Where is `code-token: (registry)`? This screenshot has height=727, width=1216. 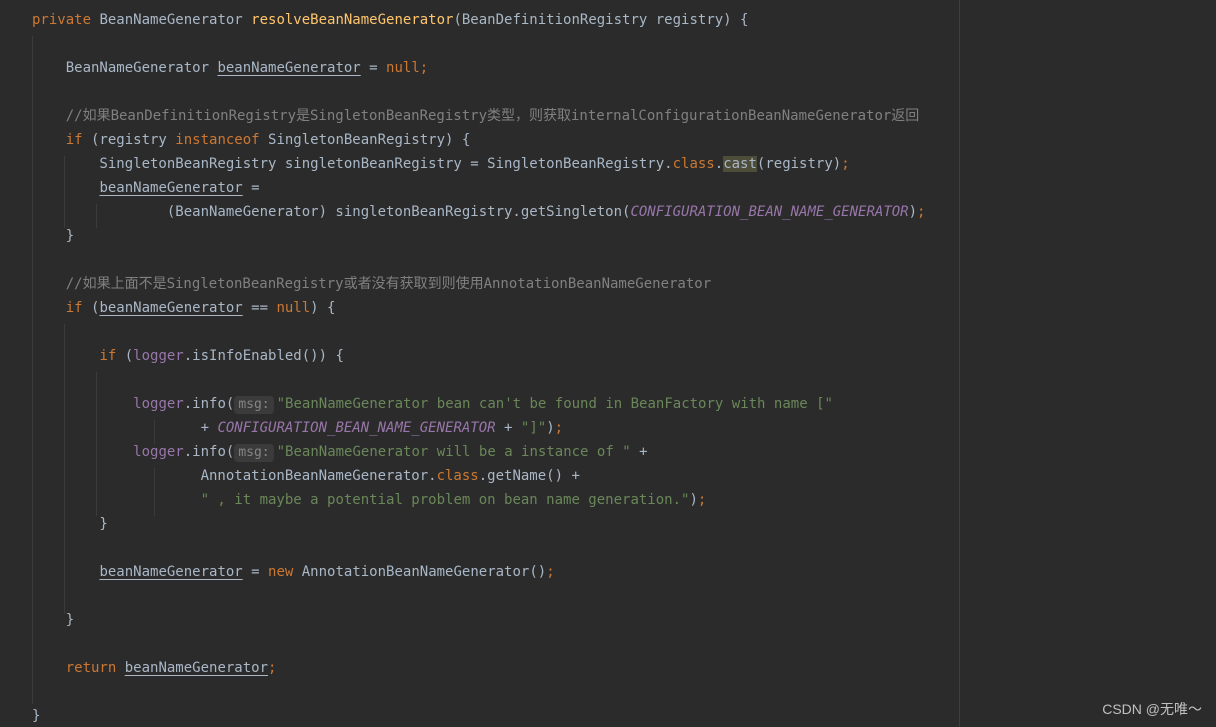
code-token: (registry) is located at coordinates (799, 164).